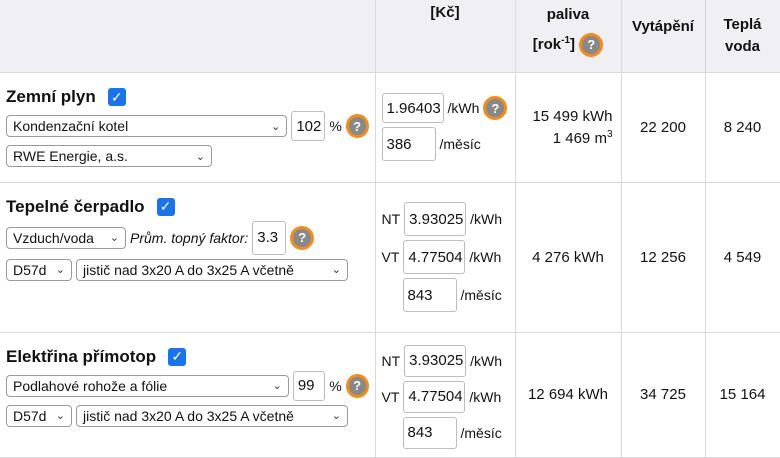 The image size is (780, 458). What do you see at coordinates (408, 144) in the screenshot?
I see `monthly-input: 386` at bounding box center [408, 144].